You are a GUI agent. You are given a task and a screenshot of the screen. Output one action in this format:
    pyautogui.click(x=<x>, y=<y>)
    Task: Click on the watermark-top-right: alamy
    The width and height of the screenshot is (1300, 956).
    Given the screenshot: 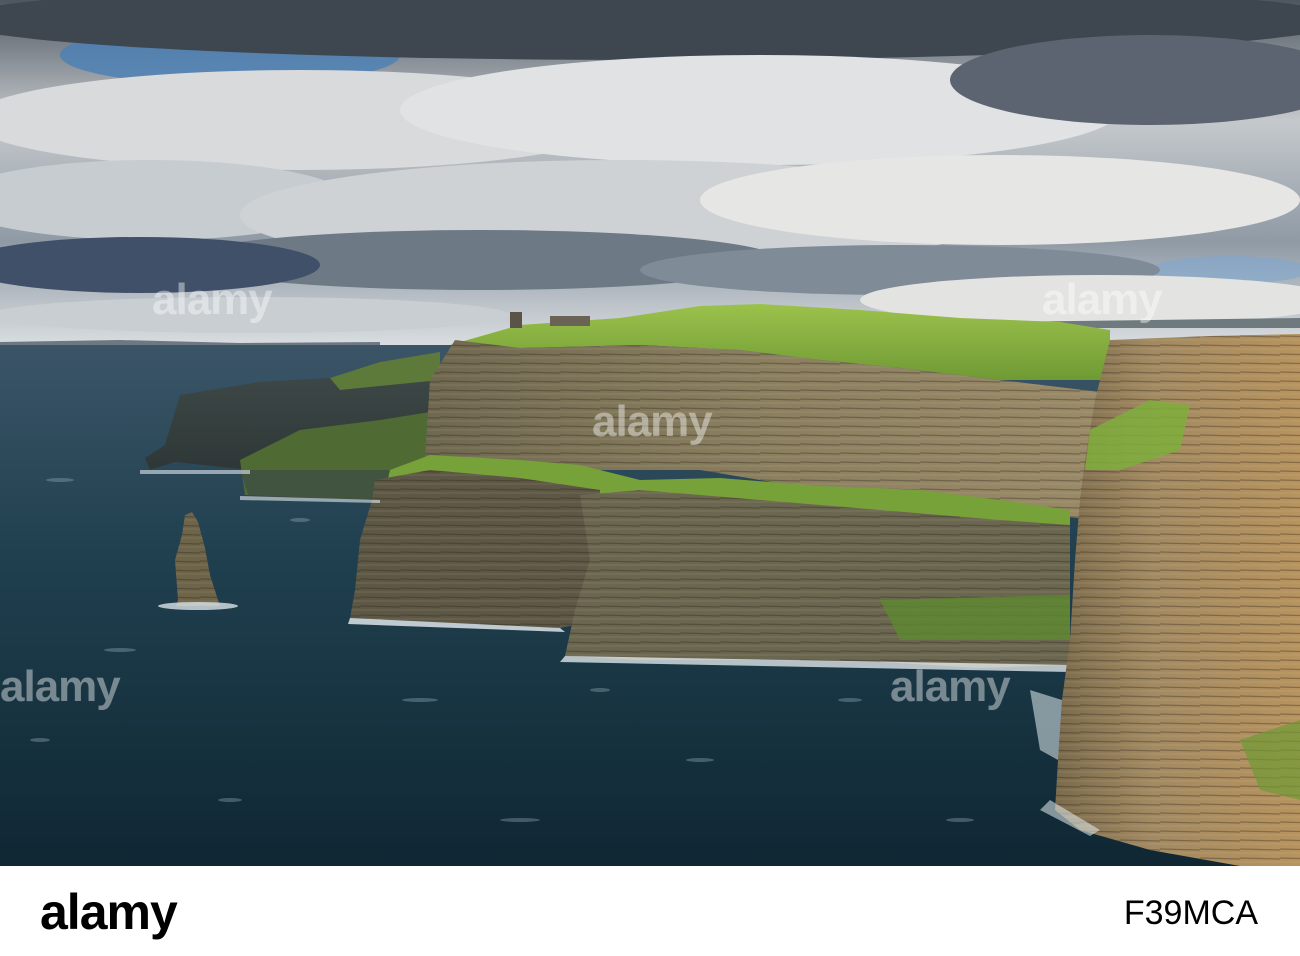 What is the action you would take?
    pyautogui.click(x=1102, y=299)
    